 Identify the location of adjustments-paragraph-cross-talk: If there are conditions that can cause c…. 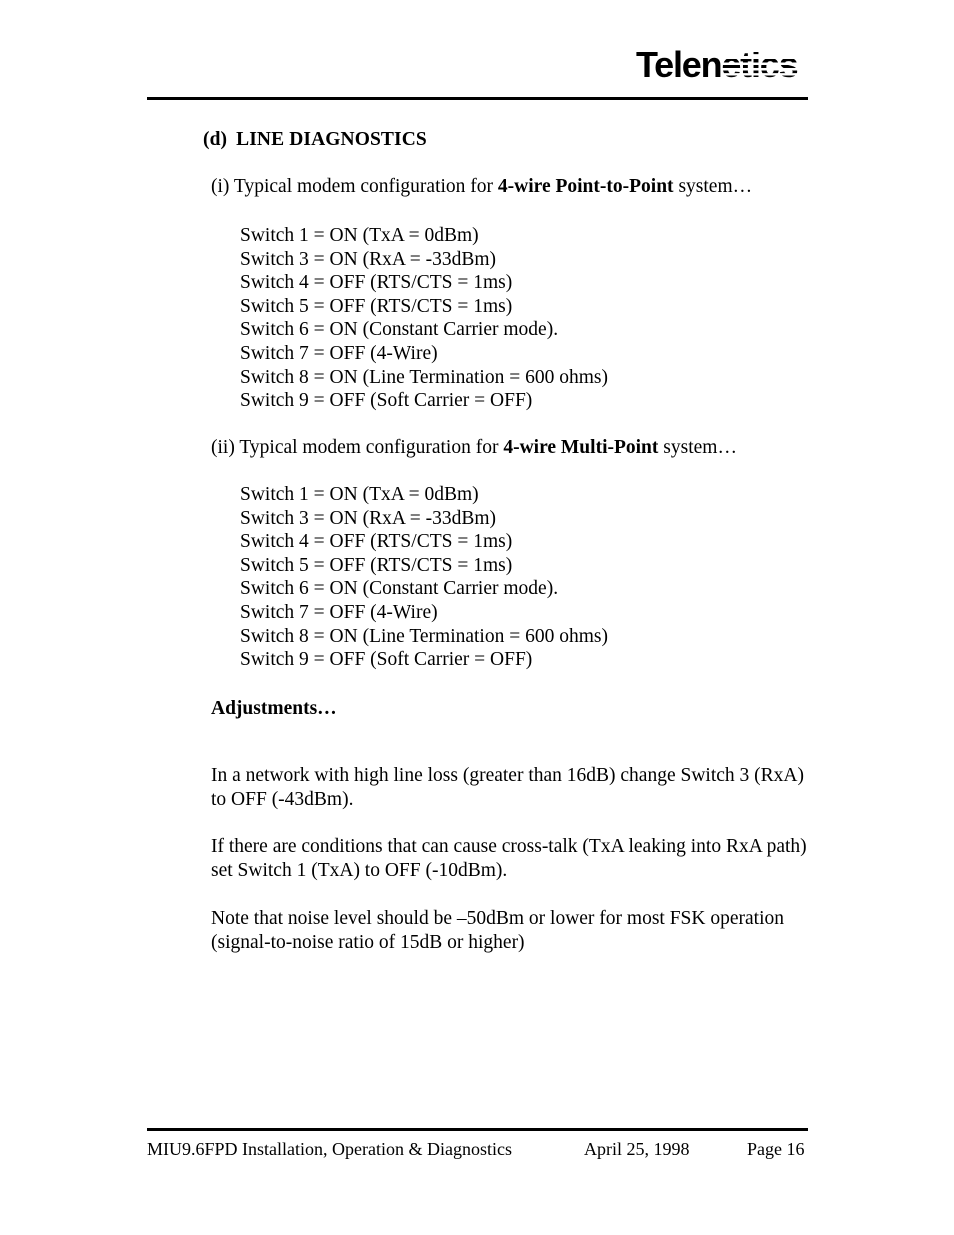
(509, 858).